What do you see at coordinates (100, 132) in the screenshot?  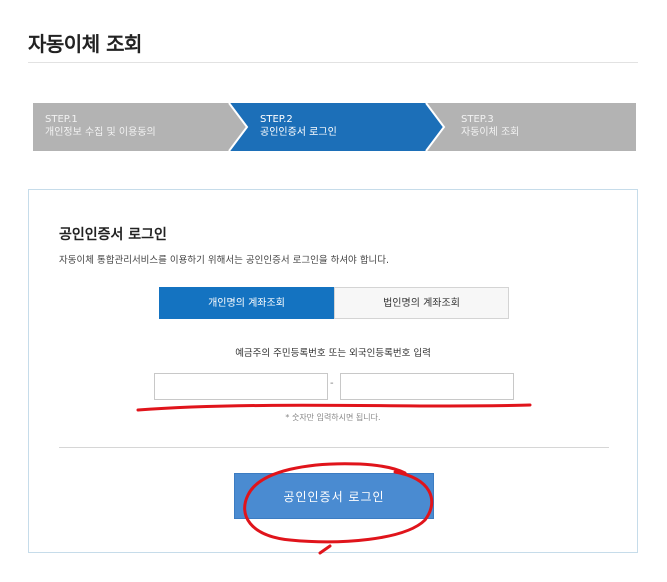 I see `step-1-label: 개인정보 수집 및 이용동의` at bounding box center [100, 132].